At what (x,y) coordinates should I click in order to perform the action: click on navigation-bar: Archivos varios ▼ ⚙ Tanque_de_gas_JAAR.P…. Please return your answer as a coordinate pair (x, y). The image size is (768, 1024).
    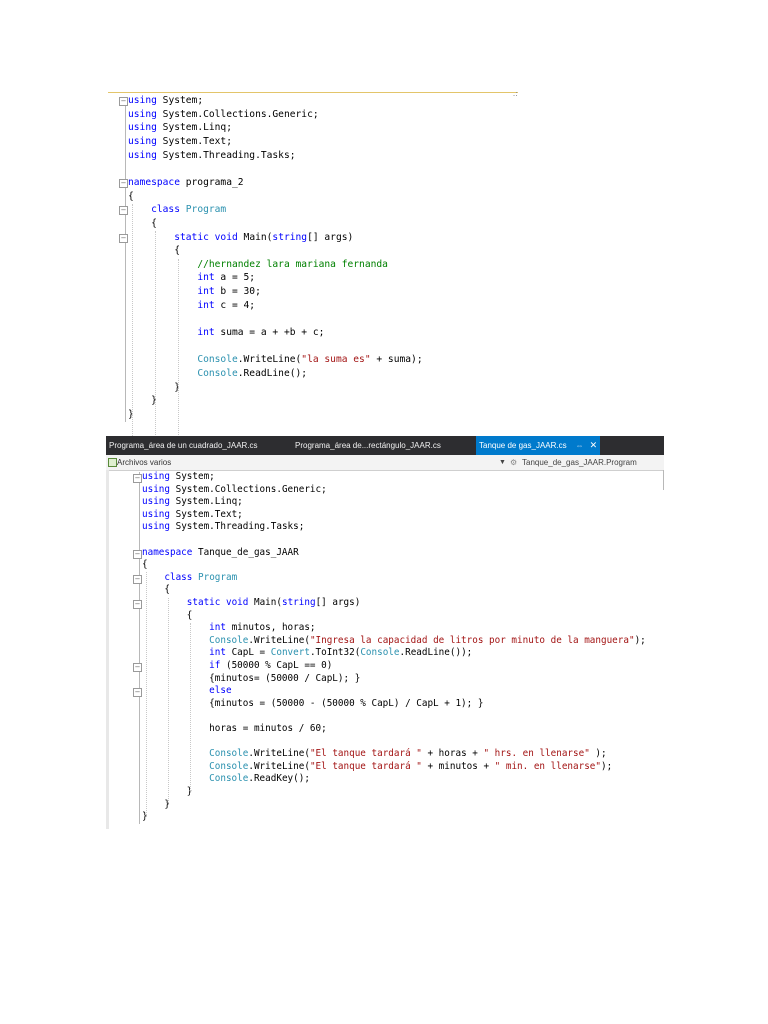
    Looking at the image, I should click on (385, 463).